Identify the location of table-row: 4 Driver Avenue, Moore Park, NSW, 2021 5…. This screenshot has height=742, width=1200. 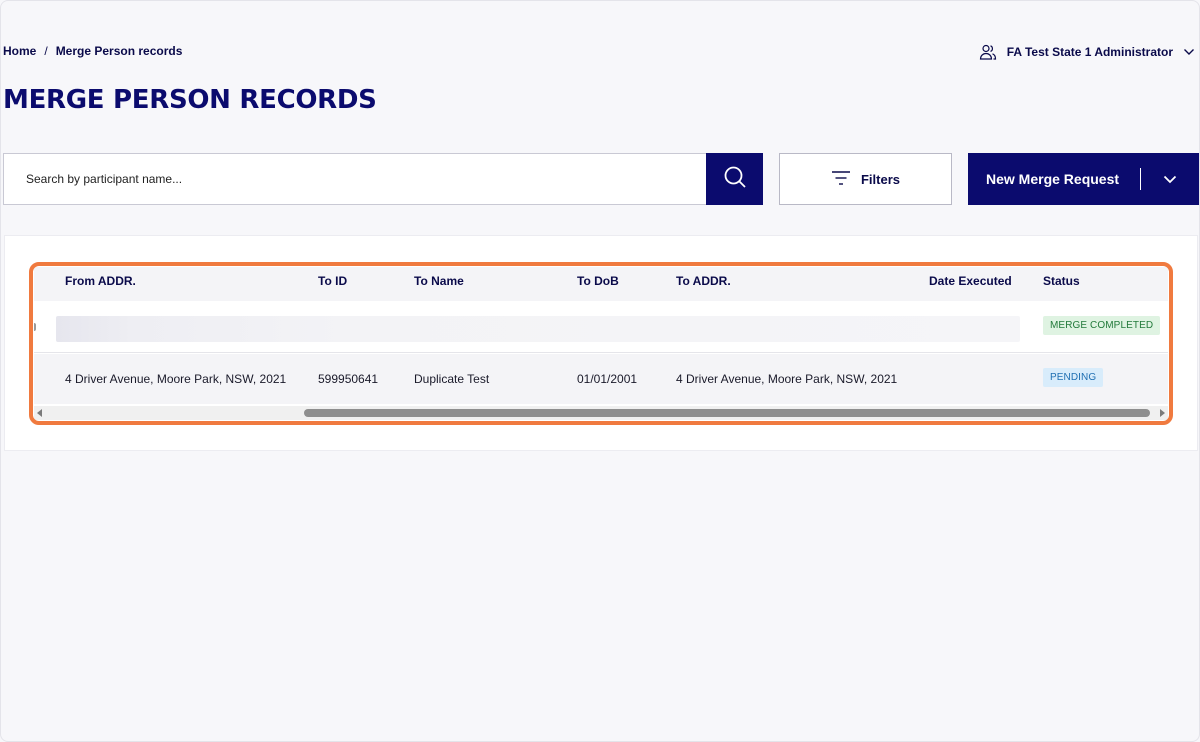
(601, 379).